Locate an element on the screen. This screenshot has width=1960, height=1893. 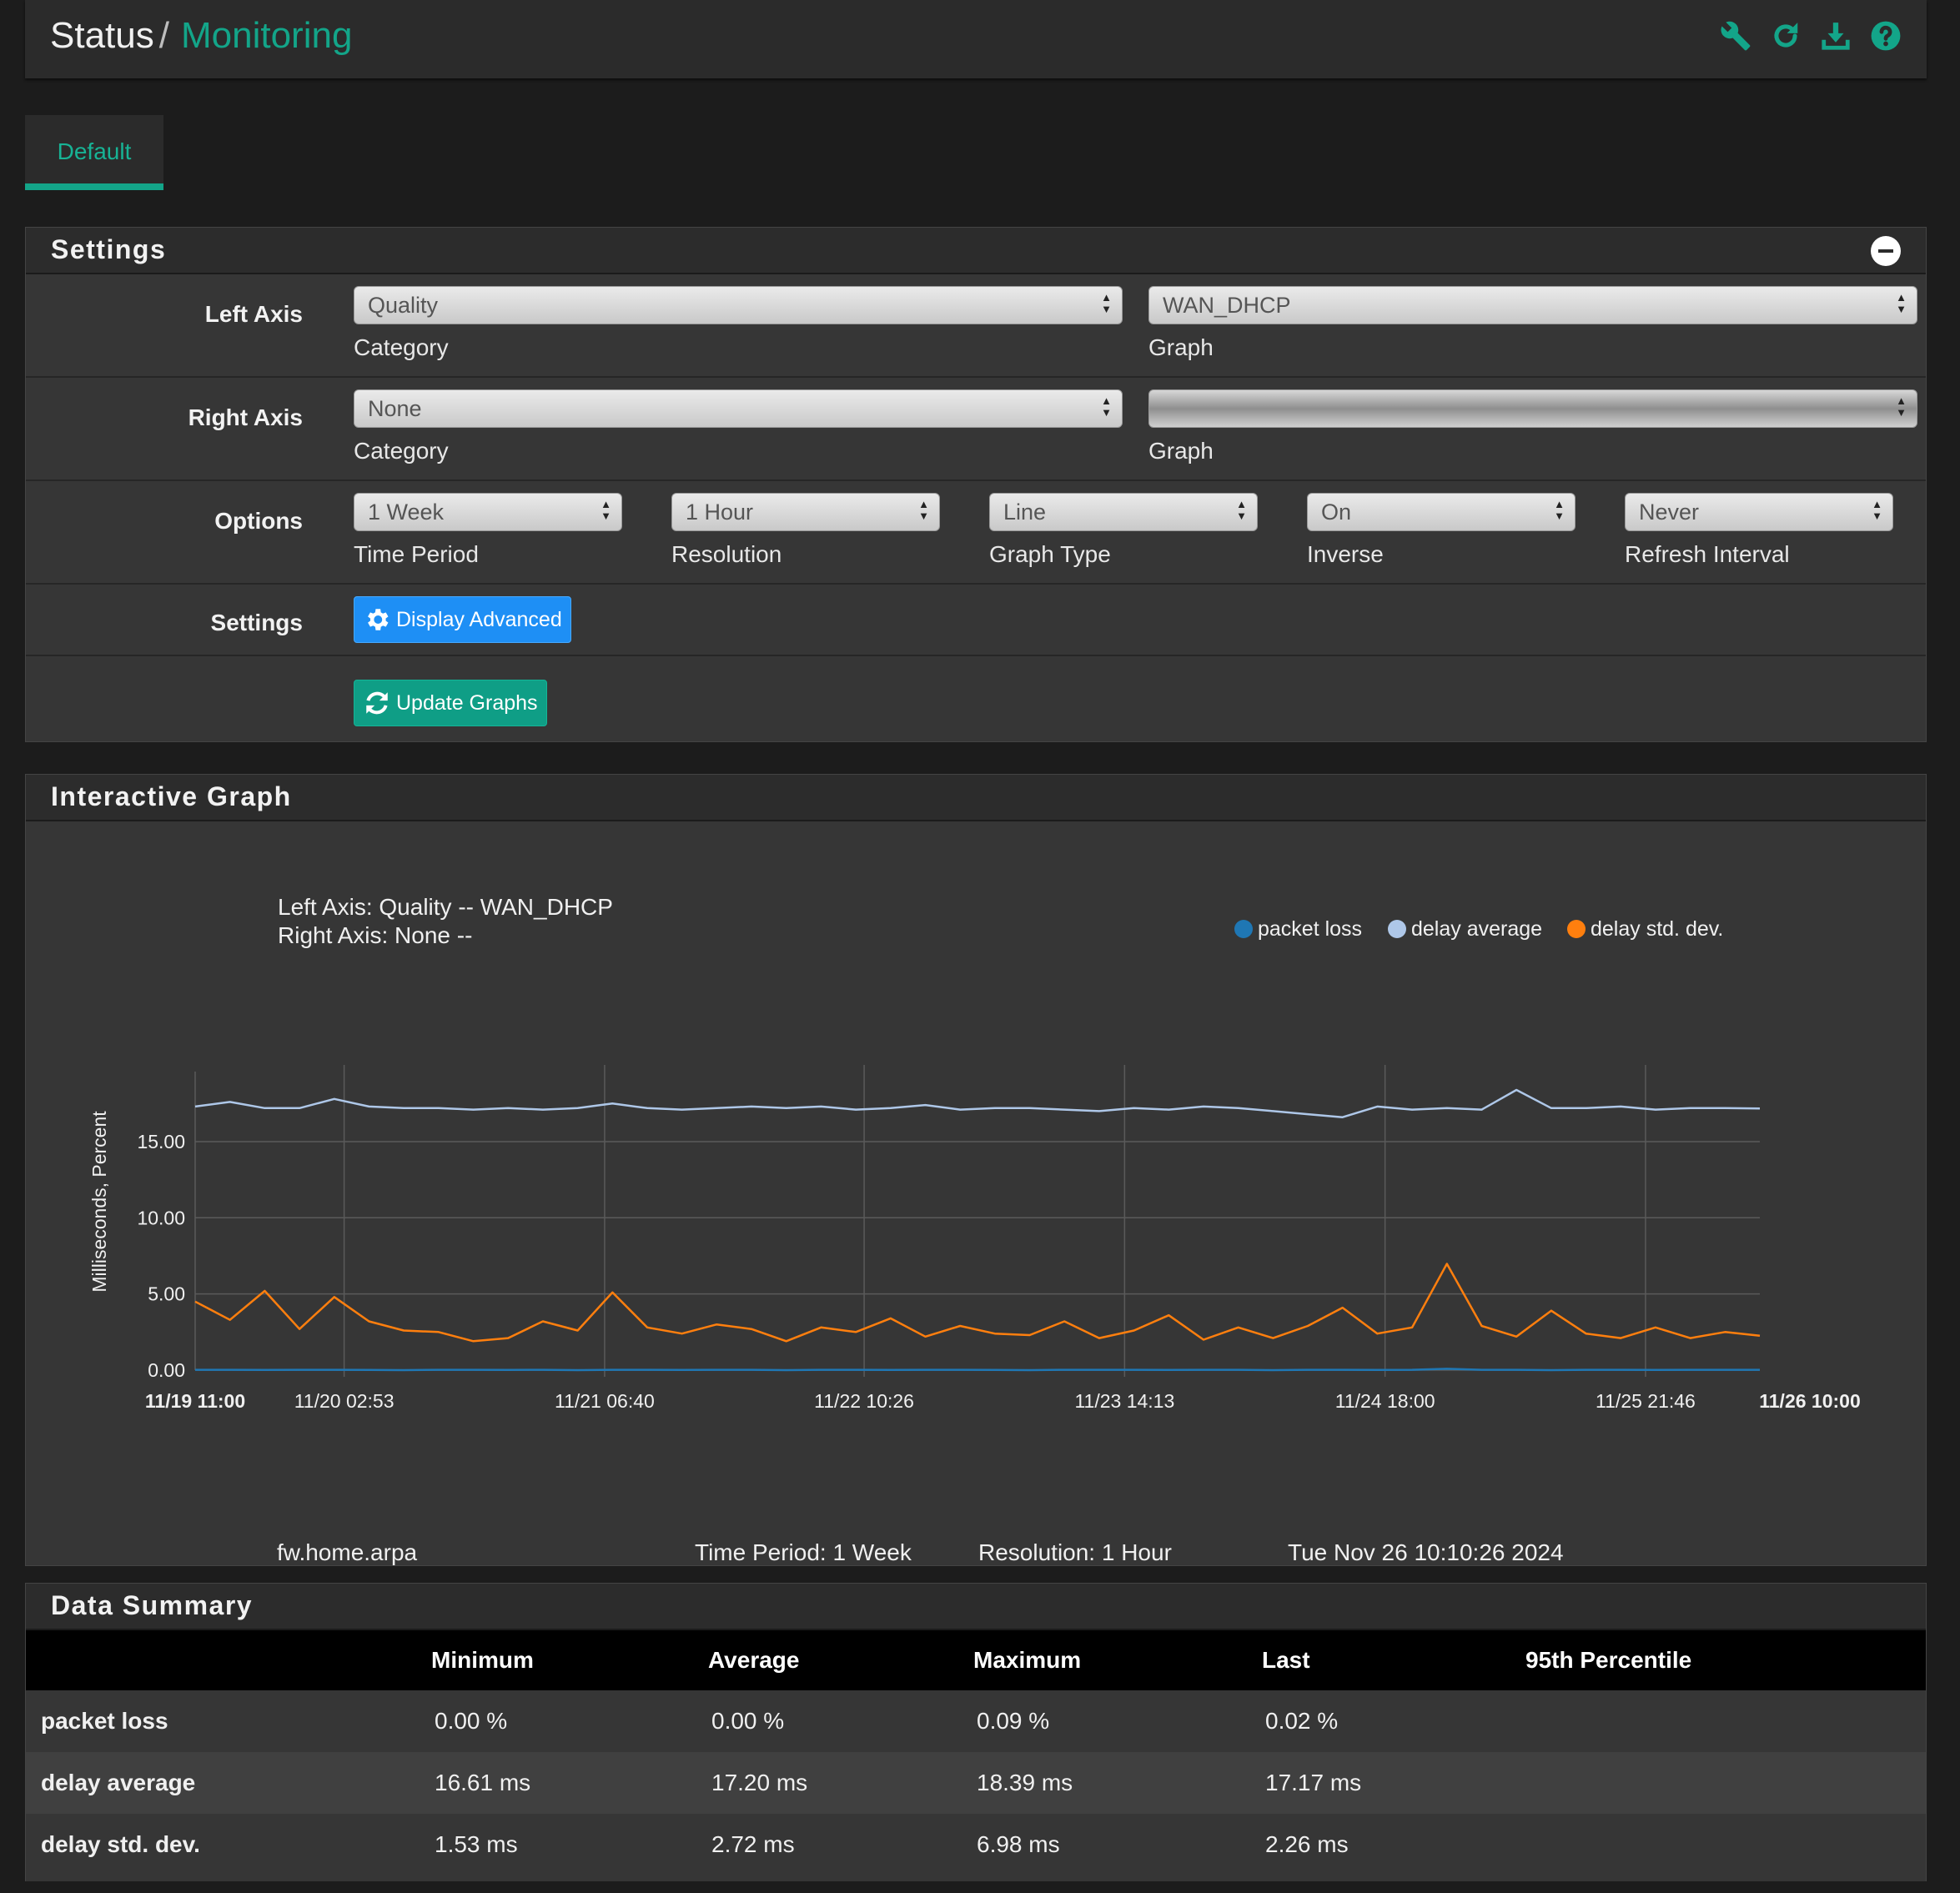
select-value: Never is located at coordinates (1669, 512).